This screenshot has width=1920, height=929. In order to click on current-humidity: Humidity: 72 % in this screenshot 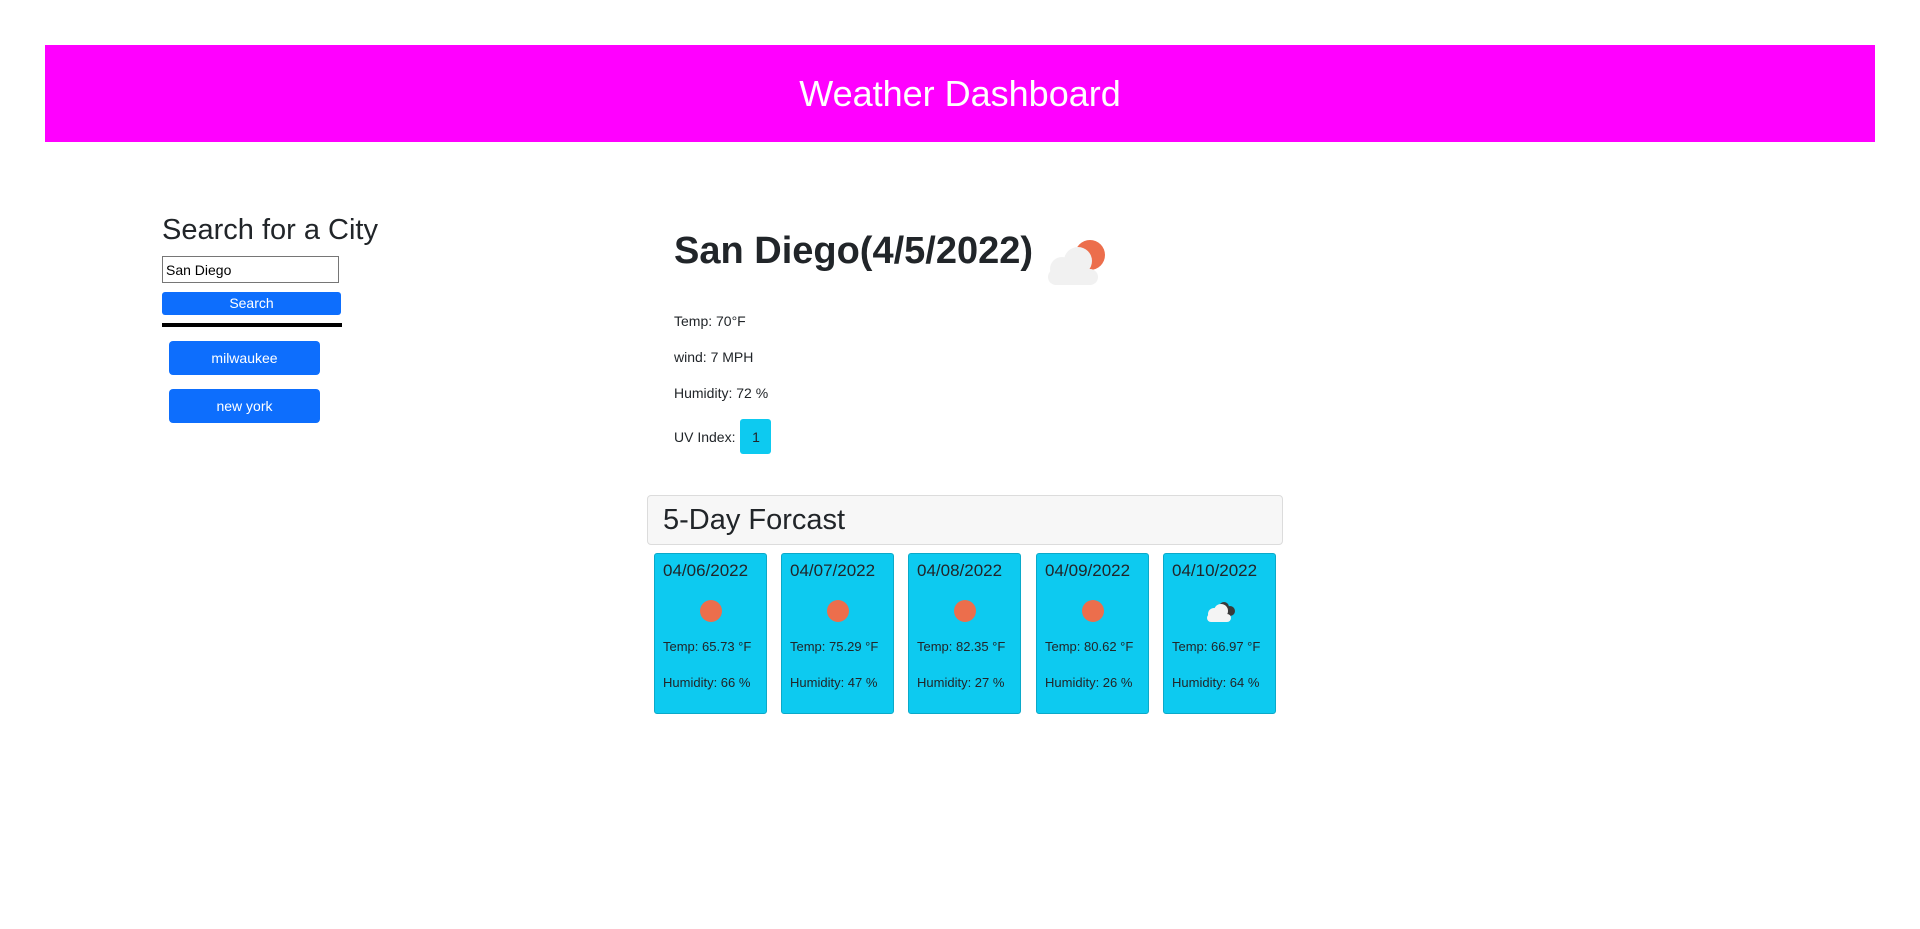, I will do `click(721, 393)`.